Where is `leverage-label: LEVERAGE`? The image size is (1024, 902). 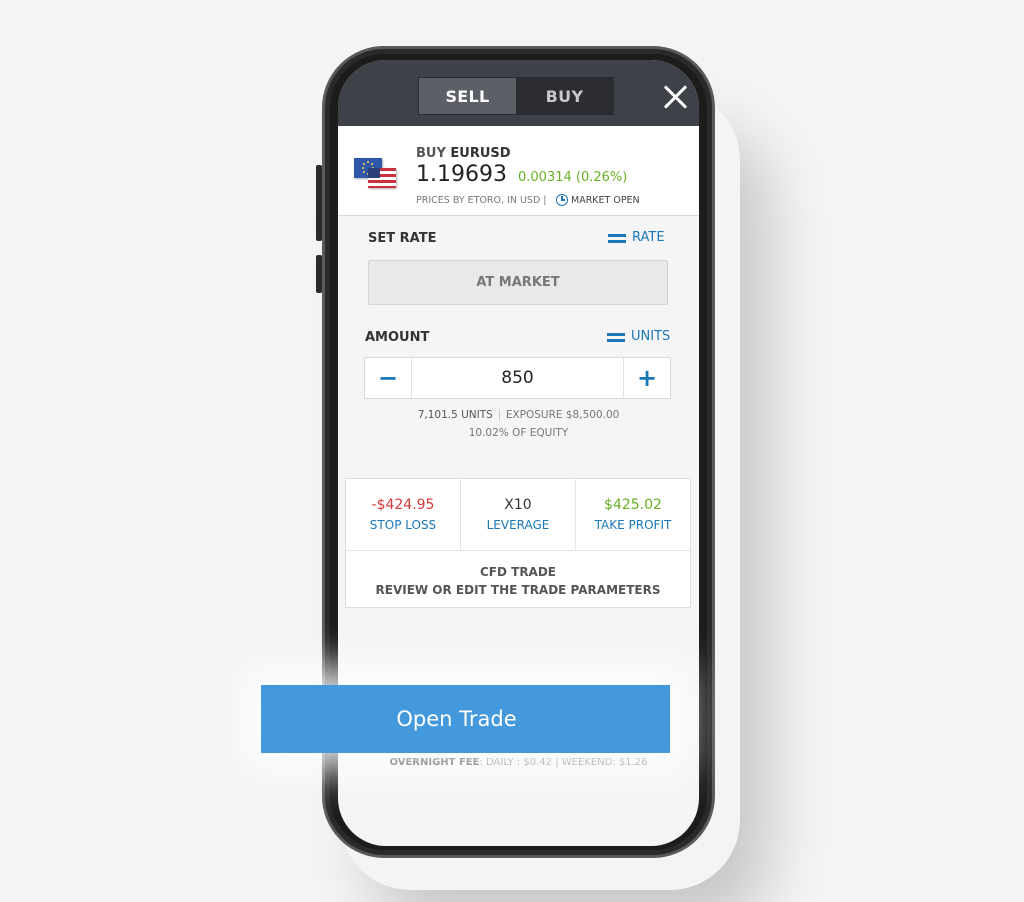
leverage-label: LEVERAGE is located at coordinates (518, 525).